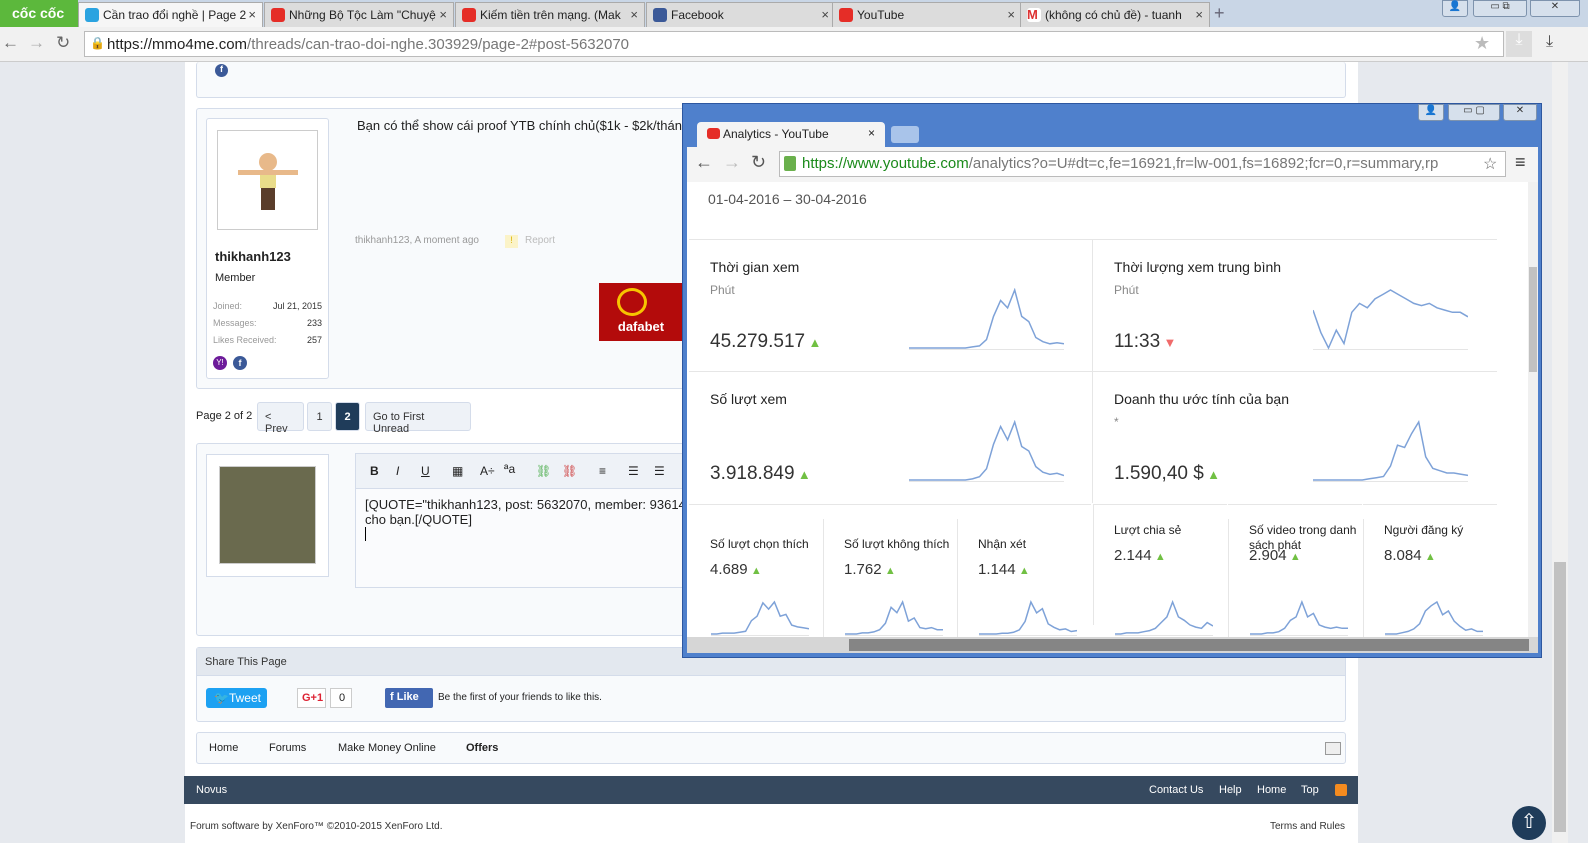 The image size is (1588, 843). I want to click on tab-analytics: Analytics - YouTube ×, so click(791, 134).